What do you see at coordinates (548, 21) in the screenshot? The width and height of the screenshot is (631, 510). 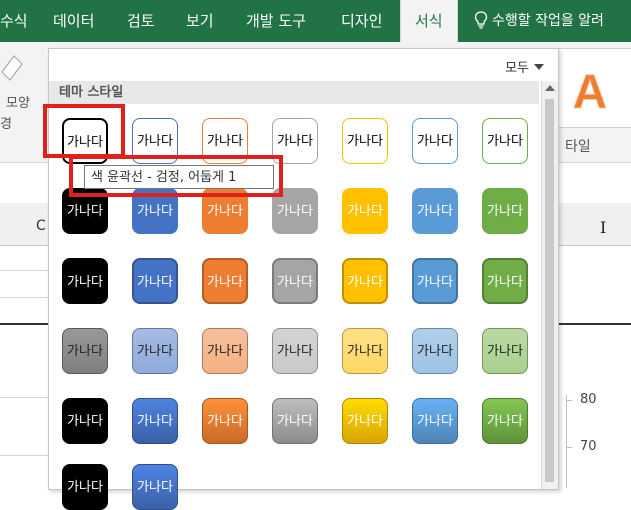 I see `tell-me-text: 수행할 작업을 알려` at bounding box center [548, 21].